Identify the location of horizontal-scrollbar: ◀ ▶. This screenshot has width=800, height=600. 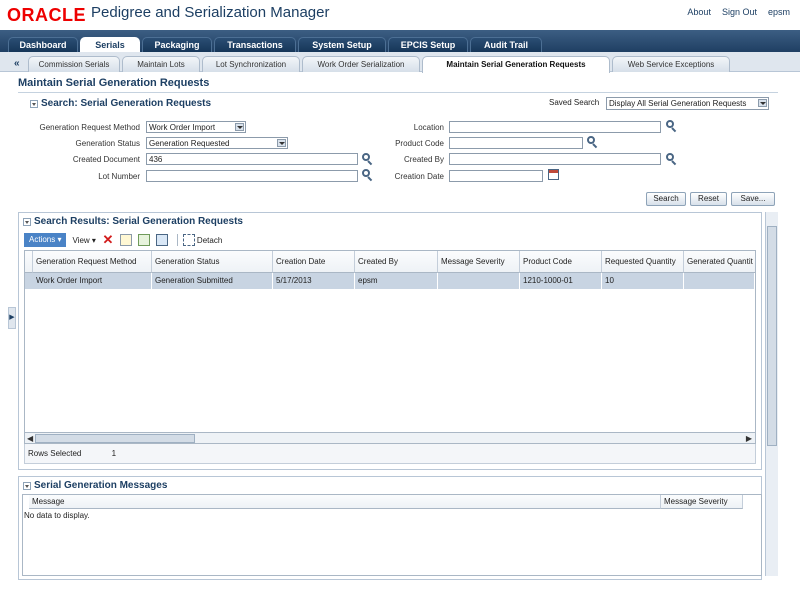
(390, 438).